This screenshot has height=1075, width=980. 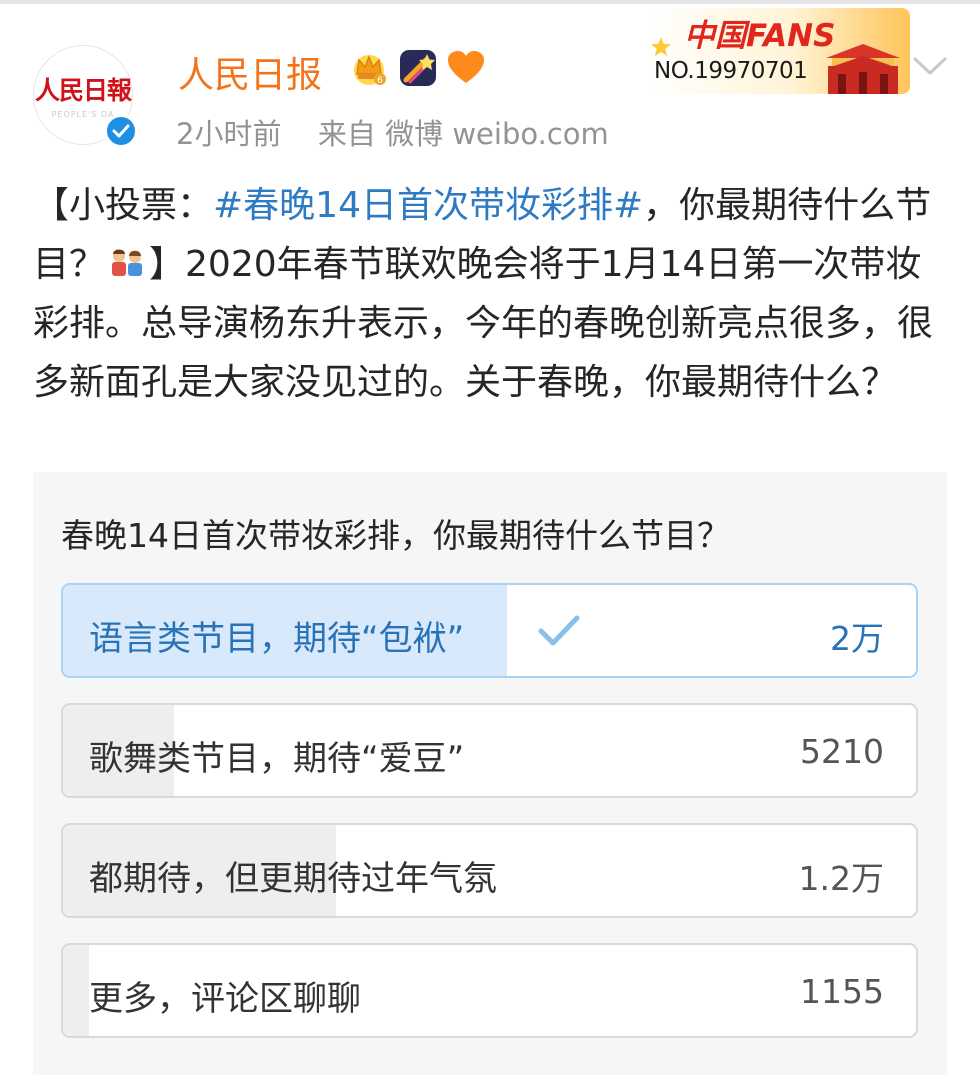 I want to click on fans-badge: 中国FANS NO.19970701, so click(x=779, y=51).